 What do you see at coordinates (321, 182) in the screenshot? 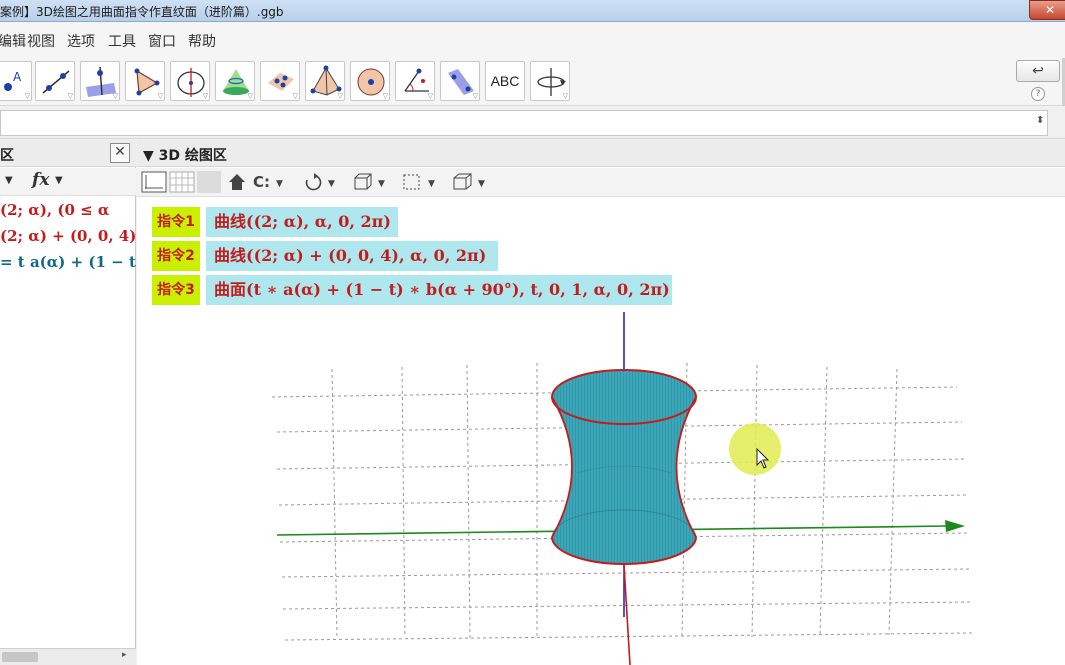
I see `rotate-animation-icon: ▼` at bounding box center [321, 182].